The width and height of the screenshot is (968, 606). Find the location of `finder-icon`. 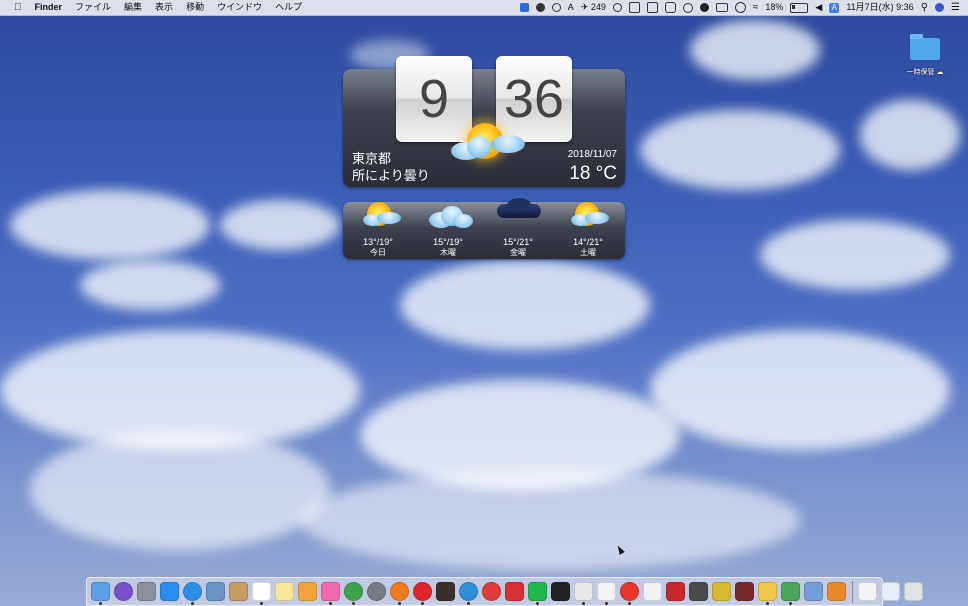

finder-icon is located at coordinates (100, 593).